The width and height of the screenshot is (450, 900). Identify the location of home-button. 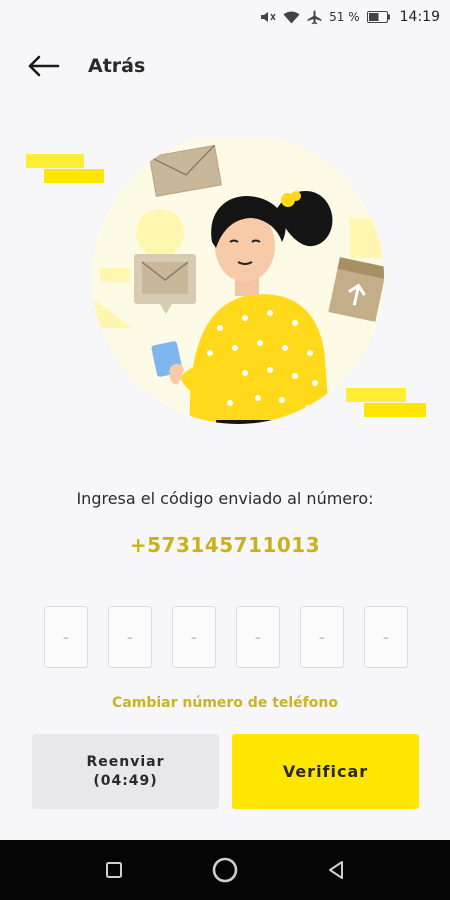
(225, 870).